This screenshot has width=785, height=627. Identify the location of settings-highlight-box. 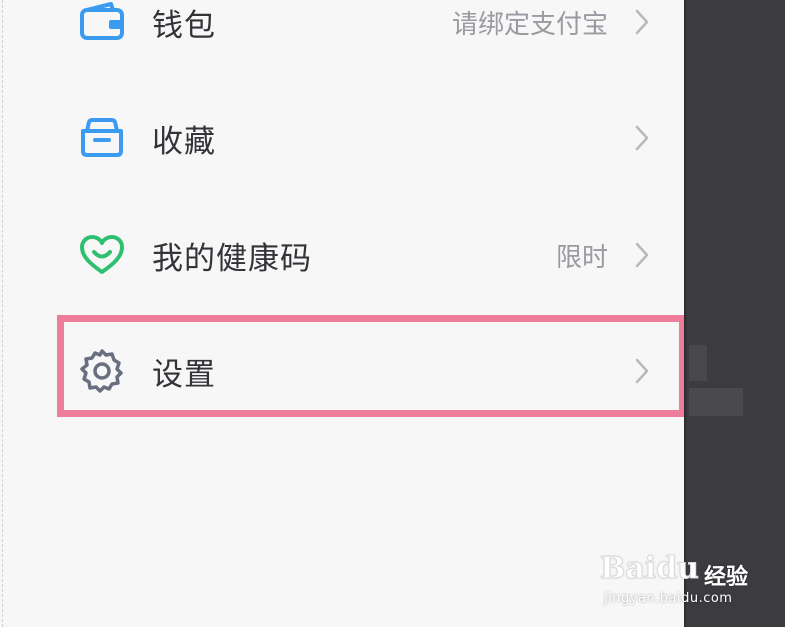
(371, 366).